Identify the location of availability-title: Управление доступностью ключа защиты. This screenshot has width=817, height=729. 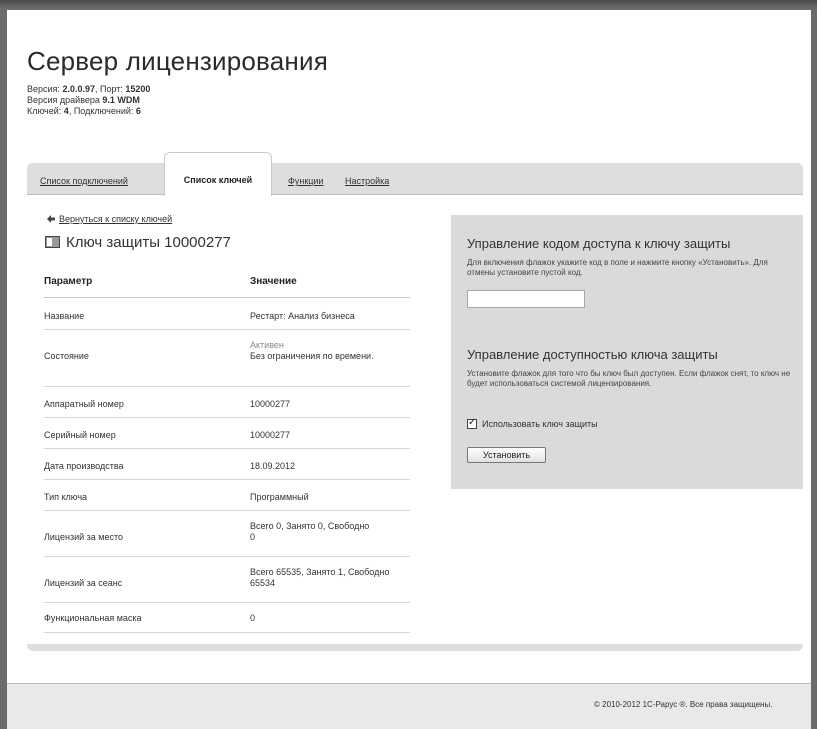
(592, 354).